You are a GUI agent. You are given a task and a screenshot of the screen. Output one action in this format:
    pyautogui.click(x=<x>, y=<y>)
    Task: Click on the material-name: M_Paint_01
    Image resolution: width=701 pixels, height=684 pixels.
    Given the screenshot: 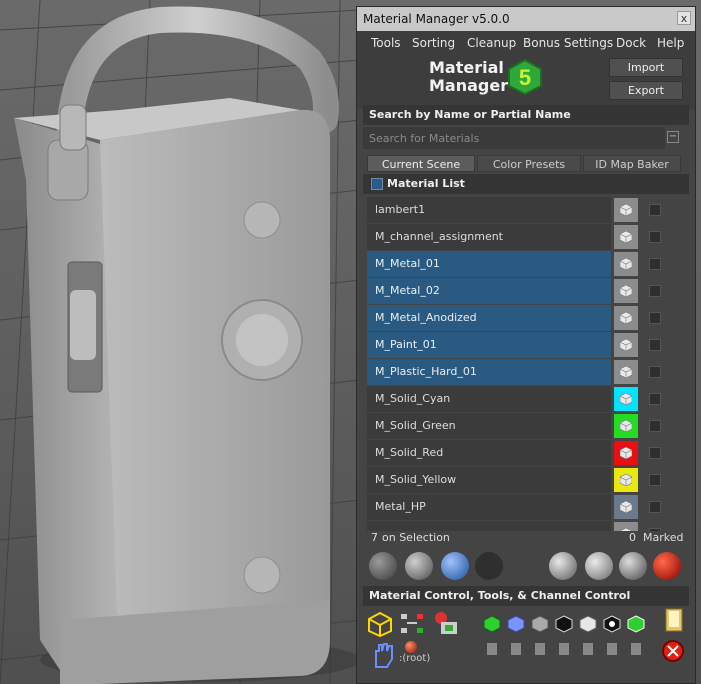 What is the action you would take?
    pyautogui.click(x=489, y=345)
    